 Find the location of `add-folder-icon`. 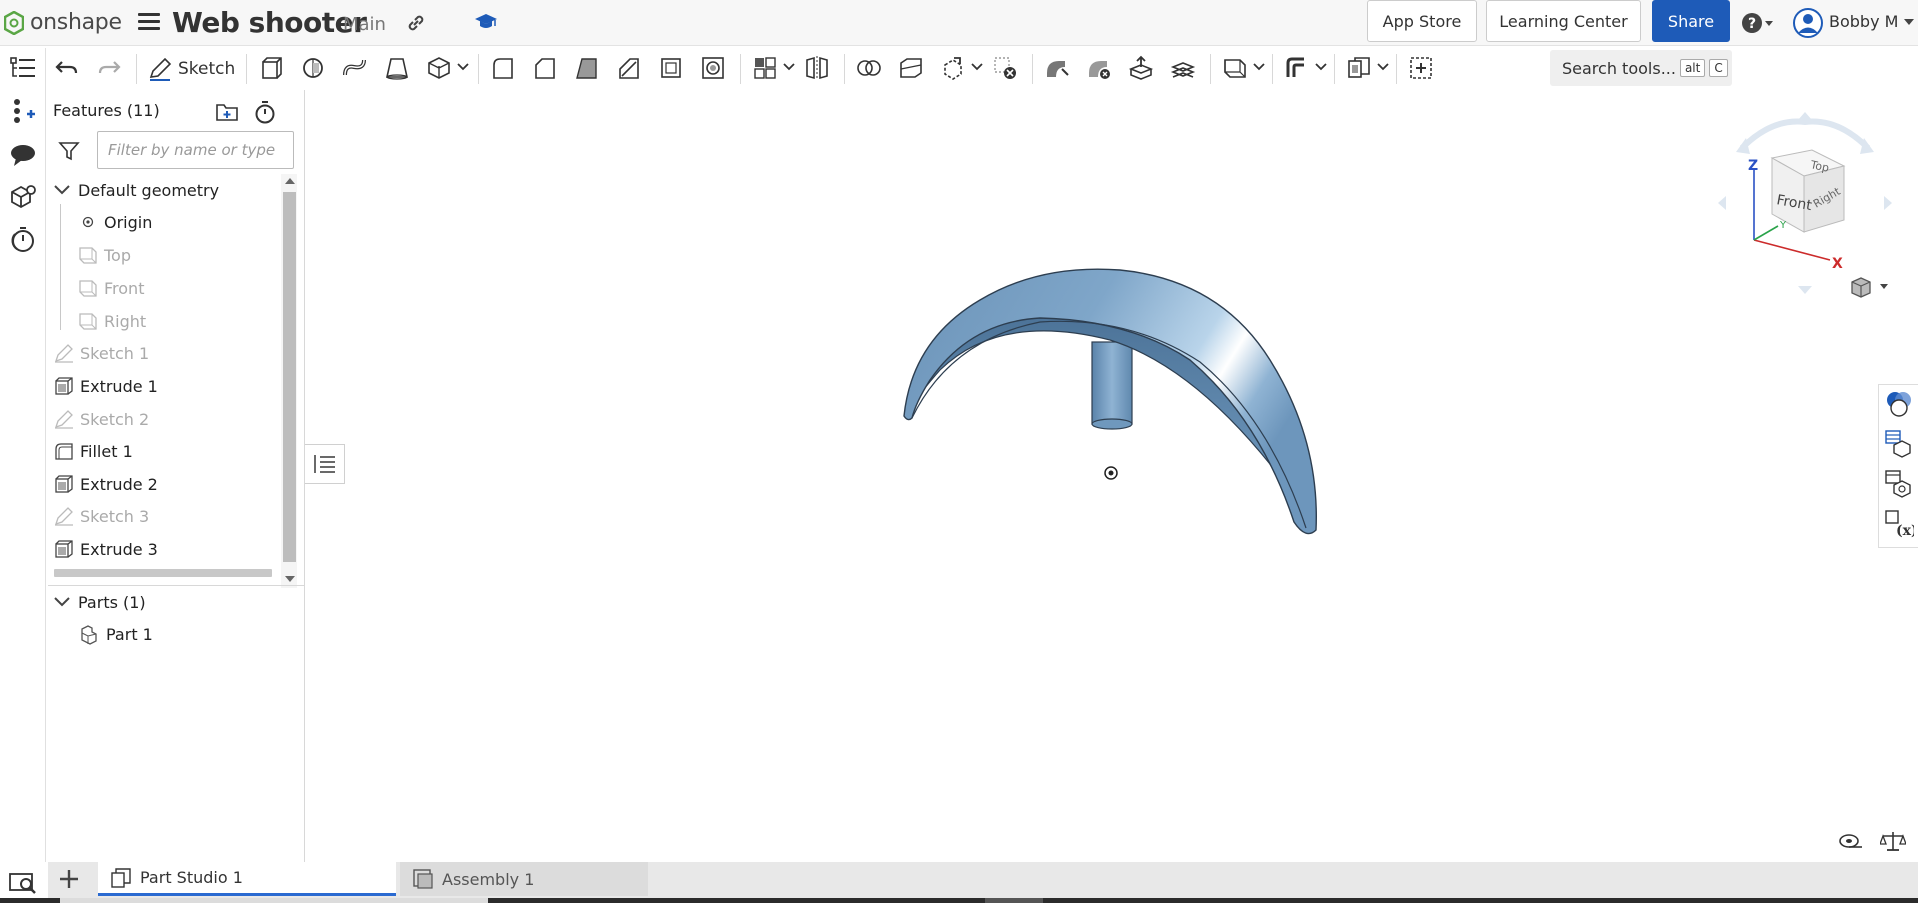

add-folder-icon is located at coordinates (228, 111).